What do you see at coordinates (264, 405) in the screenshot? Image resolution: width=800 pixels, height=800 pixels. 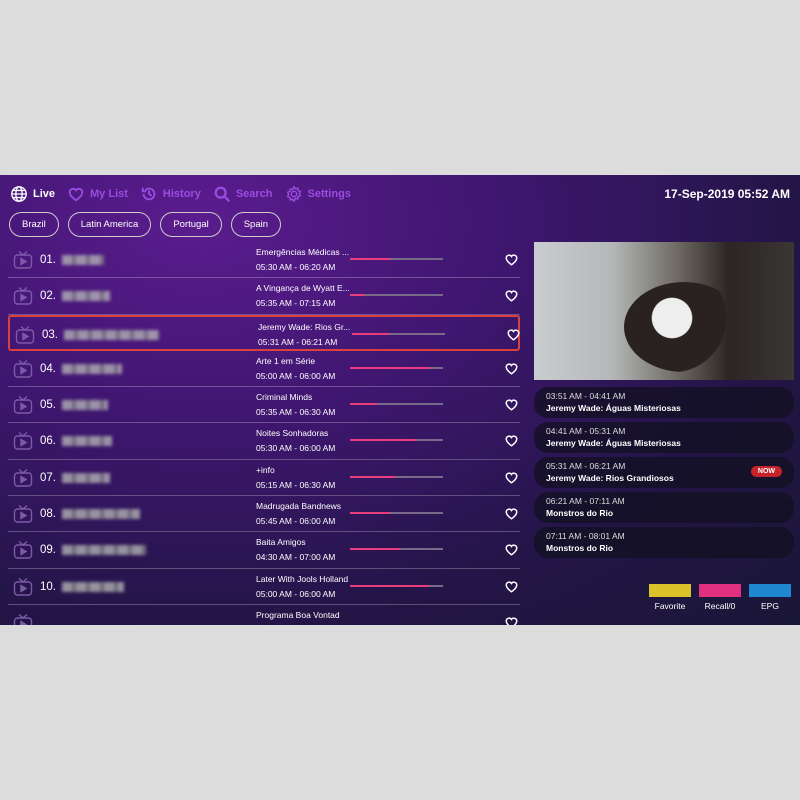 I see `channel-row: 05. Criminal Minds 05:35 AM - 06:30 AM` at bounding box center [264, 405].